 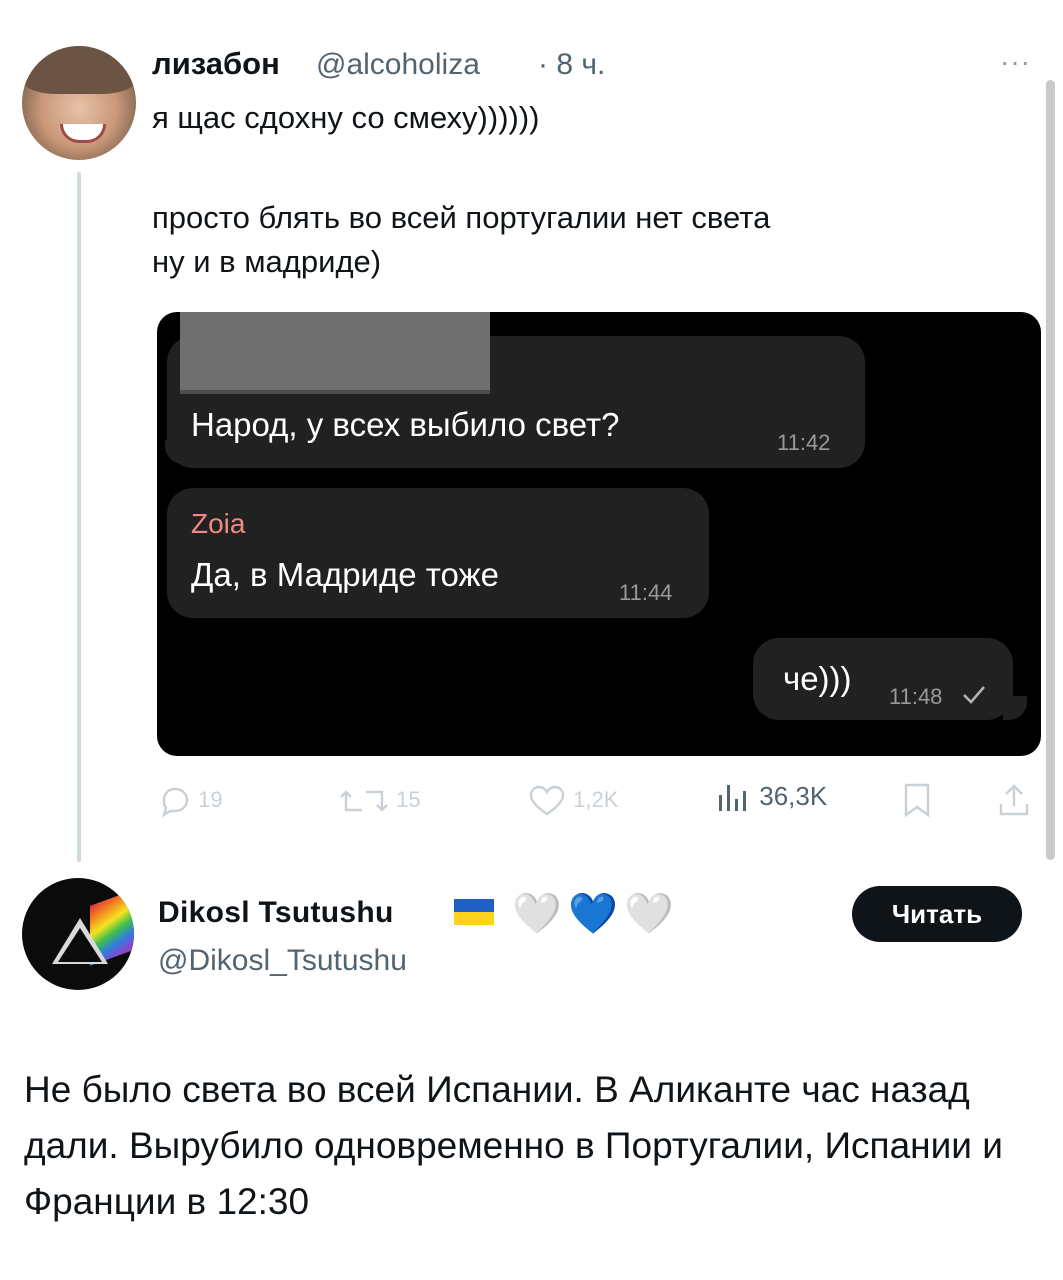 What do you see at coordinates (79, 70) in the screenshot?
I see `avatar-hair` at bounding box center [79, 70].